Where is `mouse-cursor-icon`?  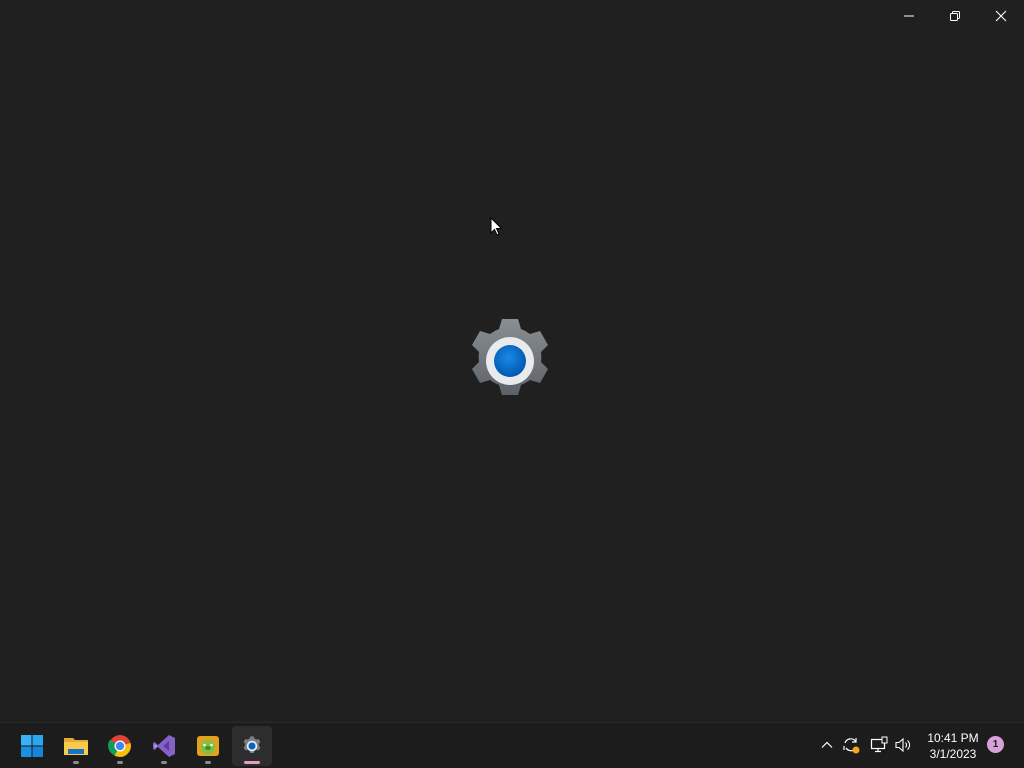 mouse-cursor-icon is located at coordinates (496, 226).